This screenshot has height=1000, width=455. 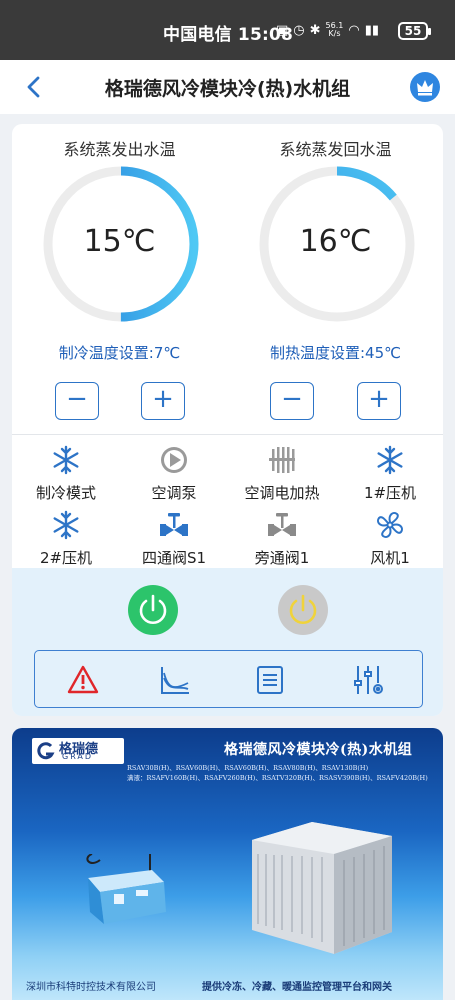 What do you see at coordinates (174, 473) in the screenshot?
I see `device-ac-pump: 空调泵` at bounding box center [174, 473].